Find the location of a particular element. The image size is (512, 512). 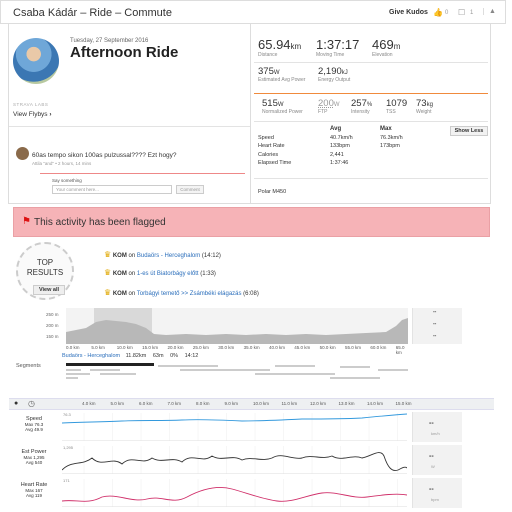

x-tick-label: 9.0 km is located at coordinates (231, 403).